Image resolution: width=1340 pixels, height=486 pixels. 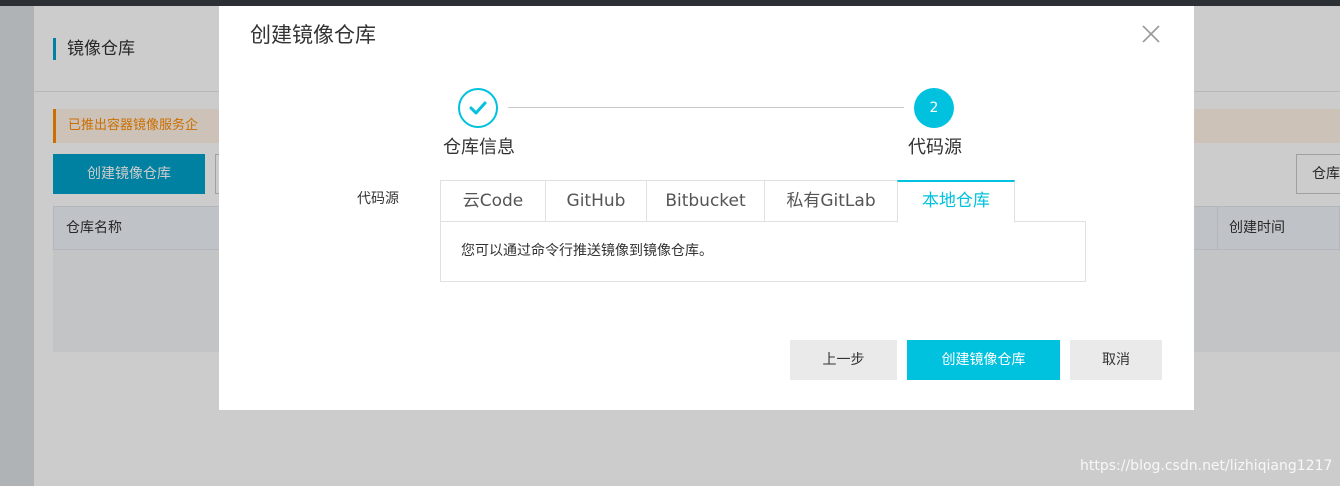 What do you see at coordinates (830, 201) in the screenshot?
I see `tab-private-gitlab: 私有GitLab` at bounding box center [830, 201].